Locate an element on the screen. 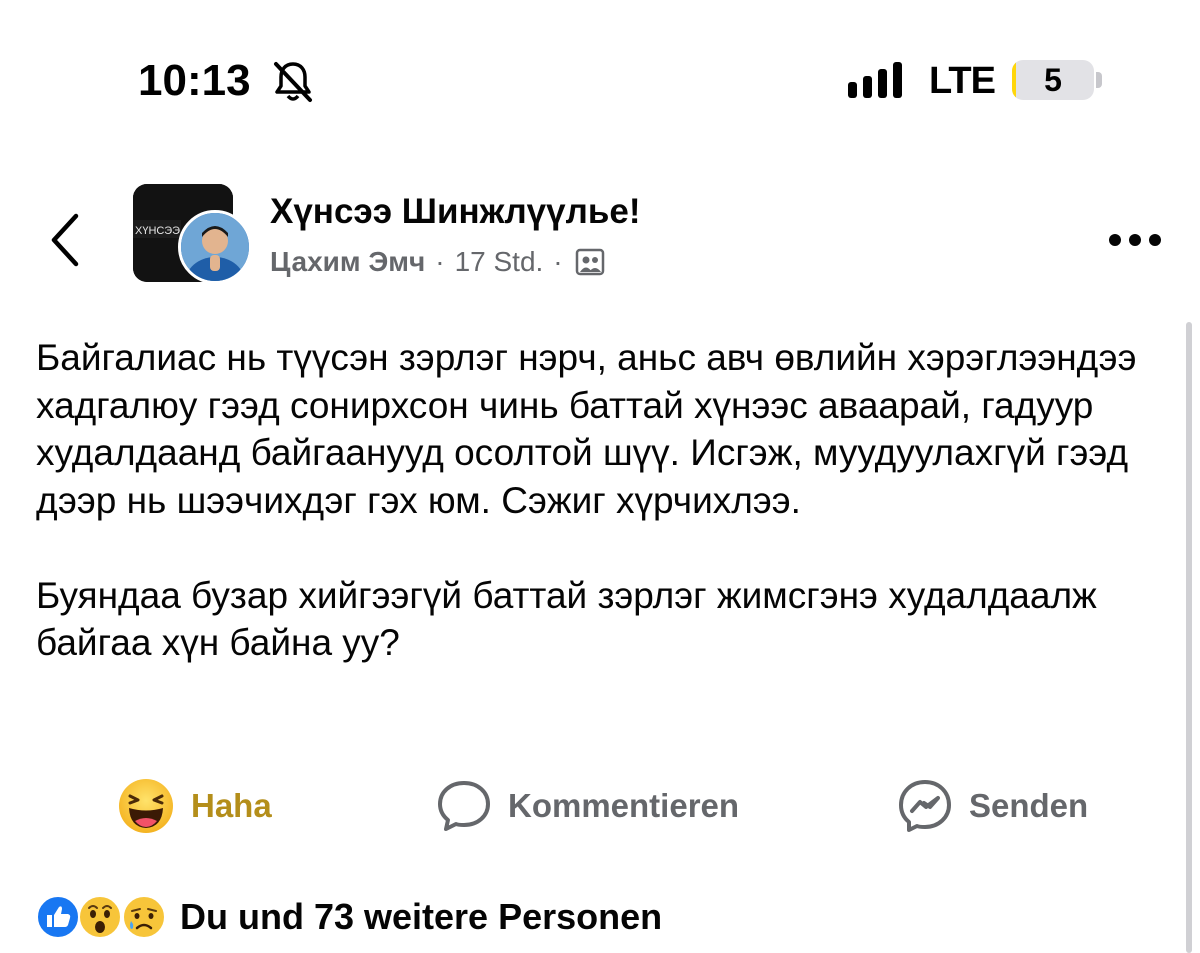 Image resolution: width=1200 pixels, height=953 pixels. sad-icon is located at coordinates (144, 917).